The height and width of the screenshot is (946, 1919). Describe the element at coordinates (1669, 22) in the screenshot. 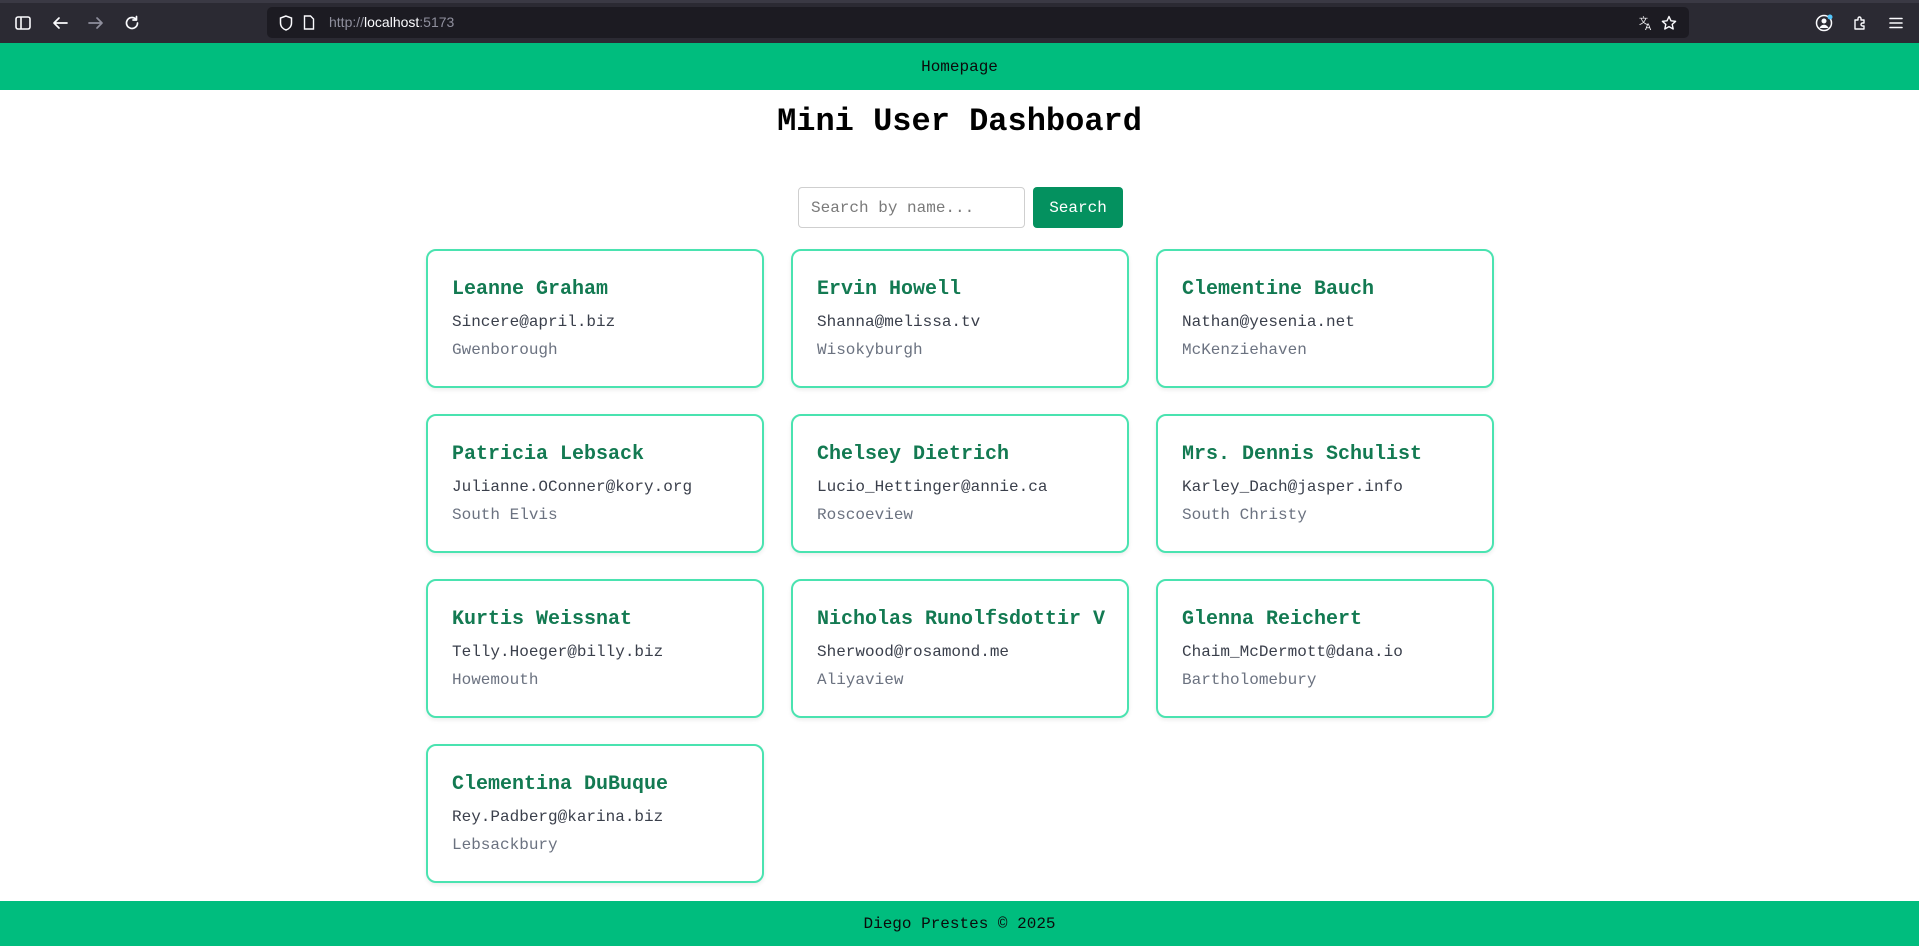

I see `bookmark-star-icon` at that location.